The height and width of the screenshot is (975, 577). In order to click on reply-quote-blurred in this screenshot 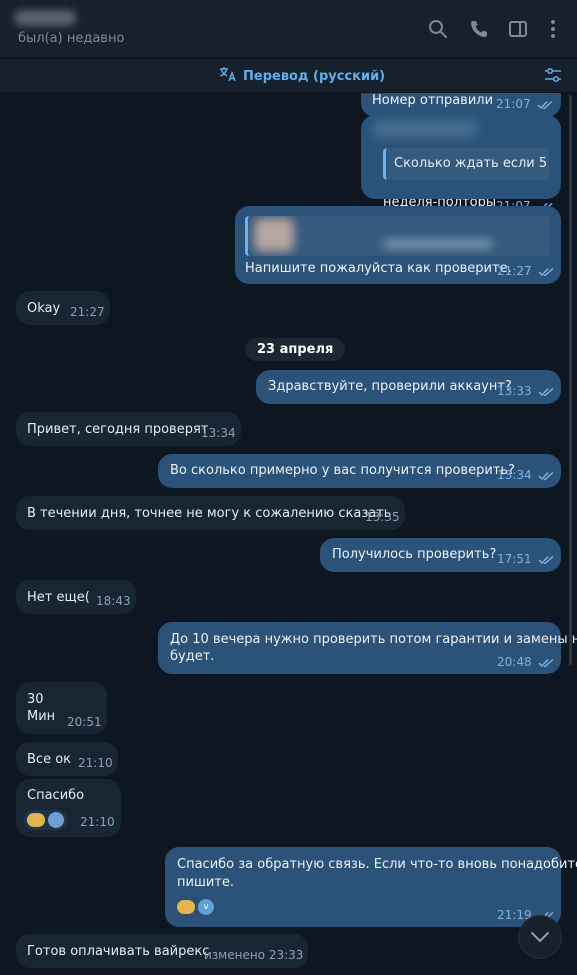, I will do `click(397, 236)`.